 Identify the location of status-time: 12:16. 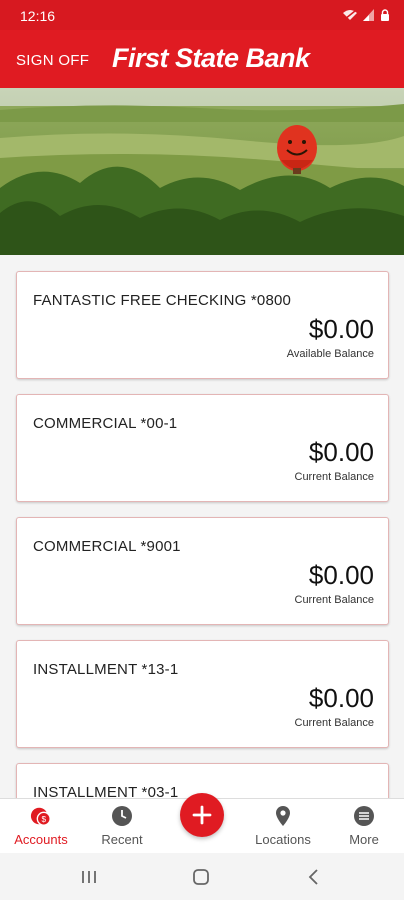
(38, 16).